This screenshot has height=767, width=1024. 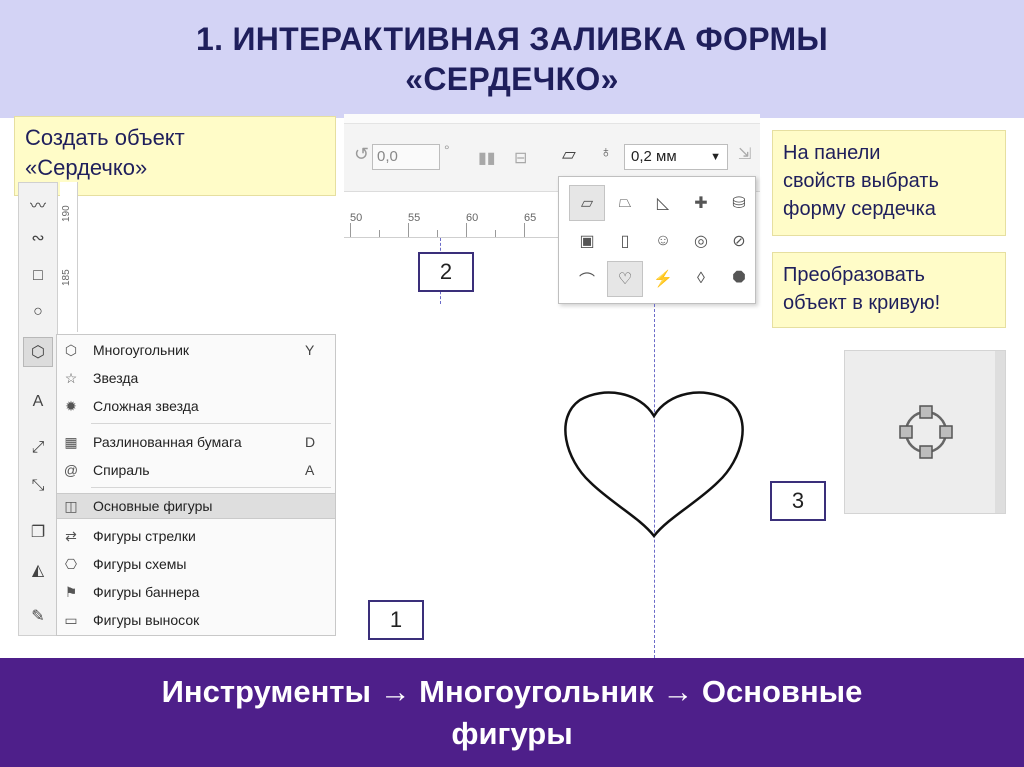 What do you see at coordinates (889, 290) in the screenshot?
I see `note-convert-to-curves: Преобразовать объект в кривую!` at bounding box center [889, 290].